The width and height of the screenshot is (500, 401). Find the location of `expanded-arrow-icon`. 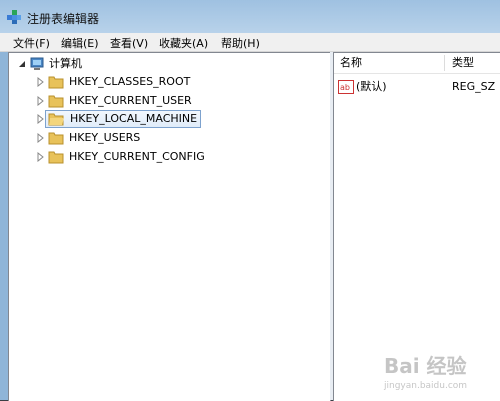

expanded-arrow-icon is located at coordinates (22, 64).